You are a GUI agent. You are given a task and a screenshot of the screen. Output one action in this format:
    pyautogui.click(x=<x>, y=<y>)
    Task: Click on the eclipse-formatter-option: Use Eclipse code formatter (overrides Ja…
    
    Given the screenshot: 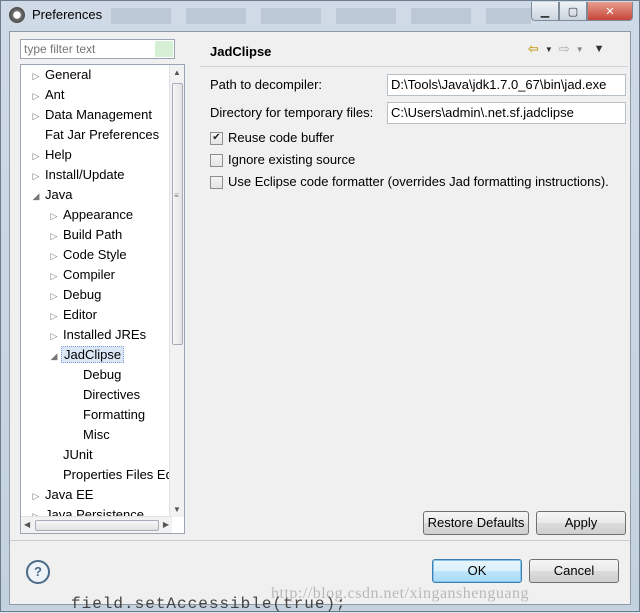 What is the action you would take?
    pyautogui.click(x=409, y=182)
    